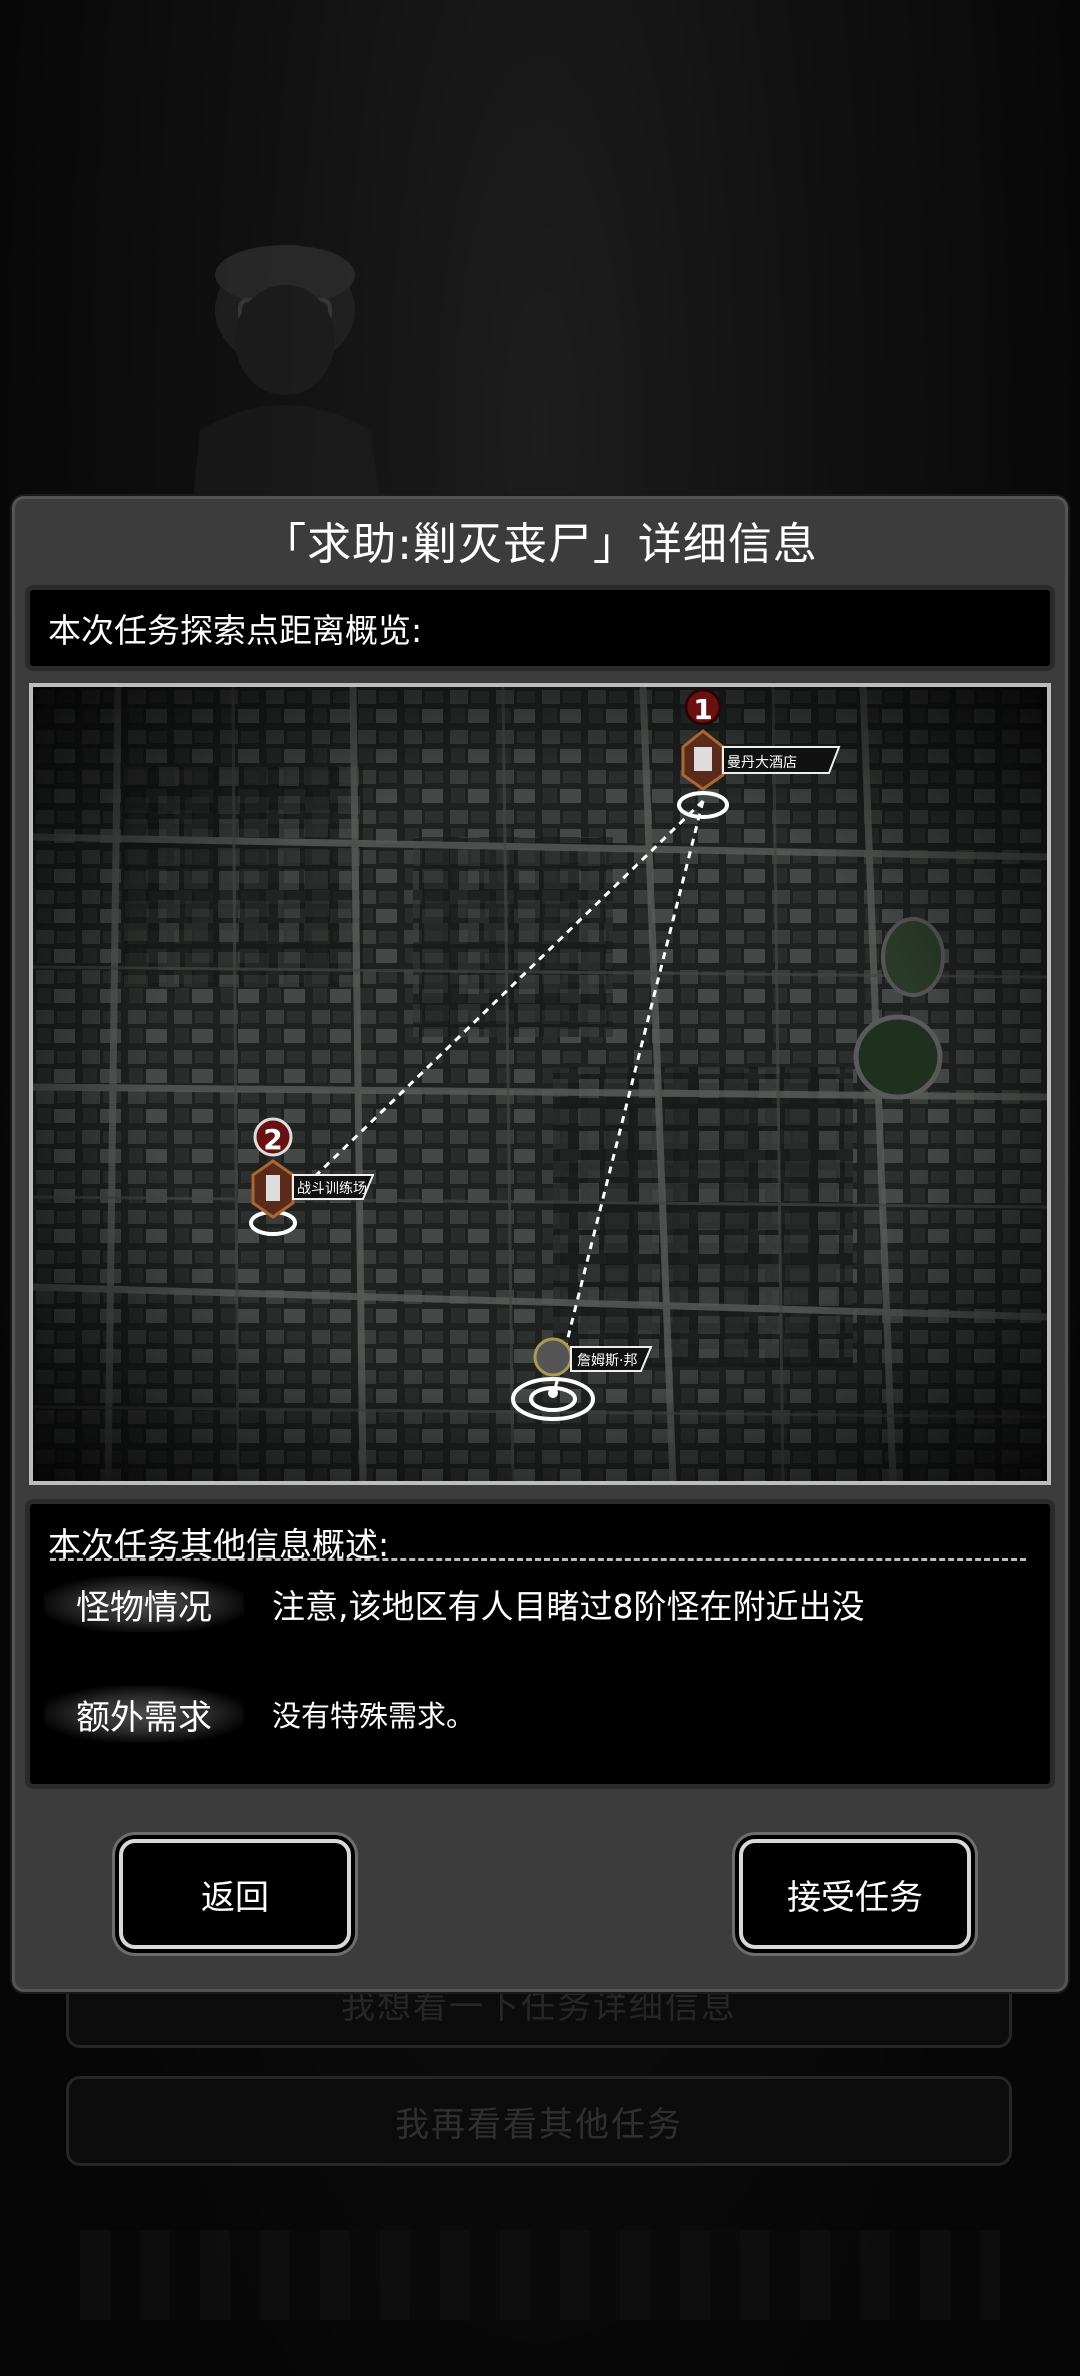 This screenshot has width=1080, height=2376. What do you see at coordinates (235, 630) in the screenshot?
I see `overview-label: 本次任务探索点距离概览:` at bounding box center [235, 630].